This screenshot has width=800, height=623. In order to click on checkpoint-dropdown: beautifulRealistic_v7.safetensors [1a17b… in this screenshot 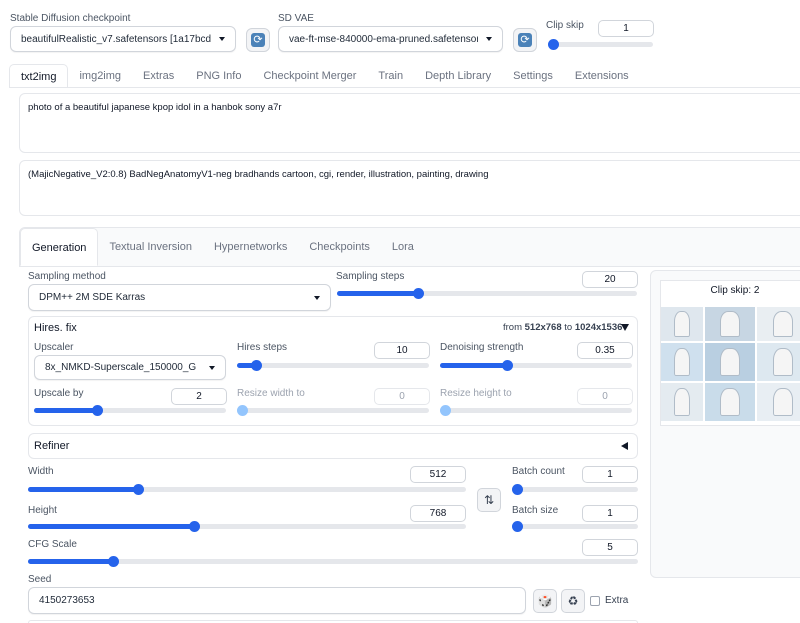, I will do `click(123, 39)`.